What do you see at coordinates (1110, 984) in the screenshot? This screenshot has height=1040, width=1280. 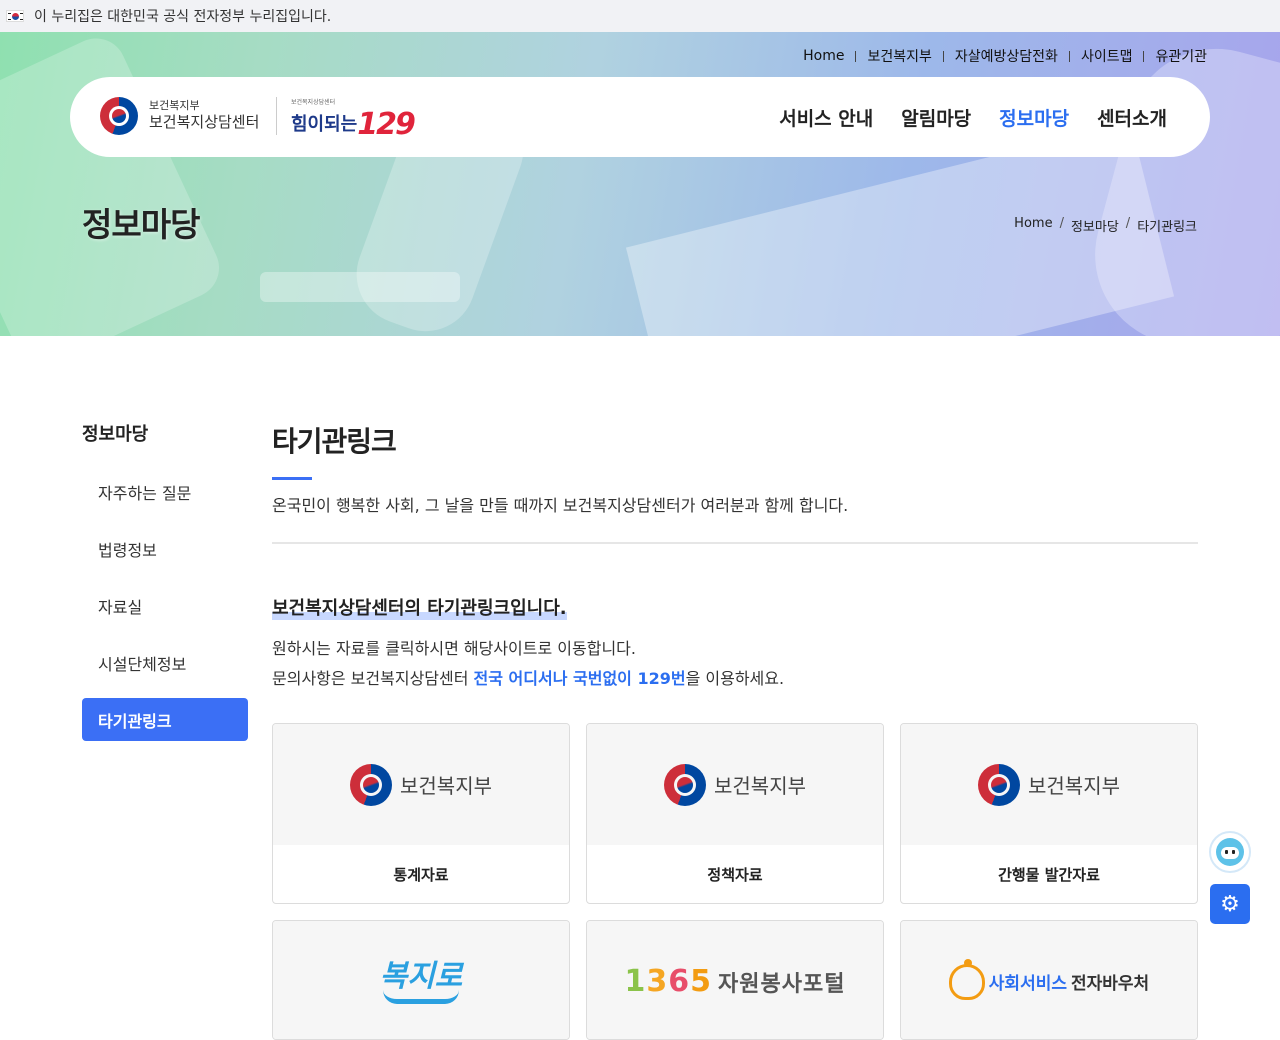 I see `voucher-logo-text-b: 전자바우처` at bounding box center [1110, 984].